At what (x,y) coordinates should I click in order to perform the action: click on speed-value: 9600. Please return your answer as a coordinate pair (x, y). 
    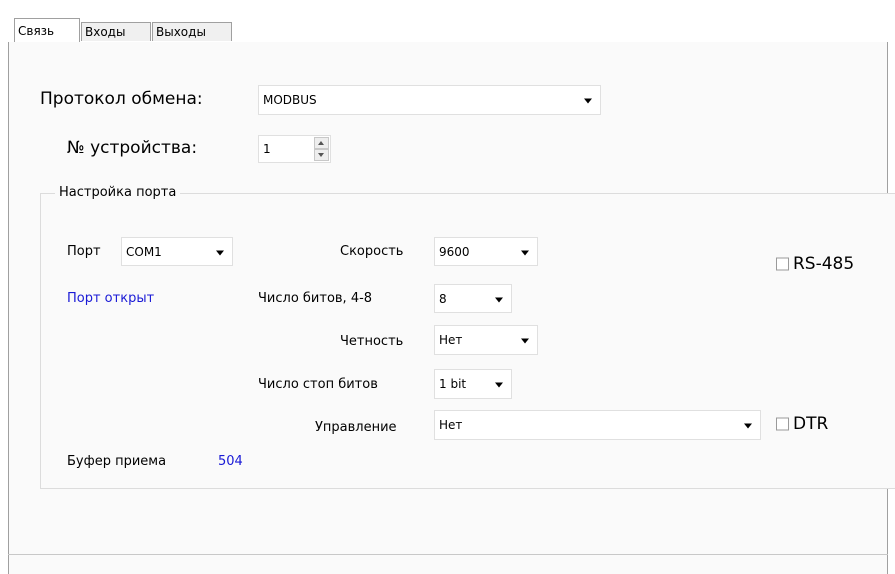
    Looking at the image, I should click on (454, 251).